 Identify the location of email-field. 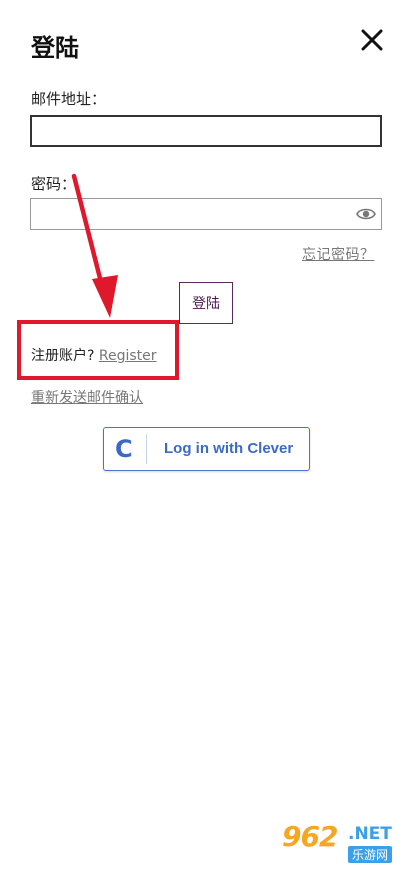
(206, 131).